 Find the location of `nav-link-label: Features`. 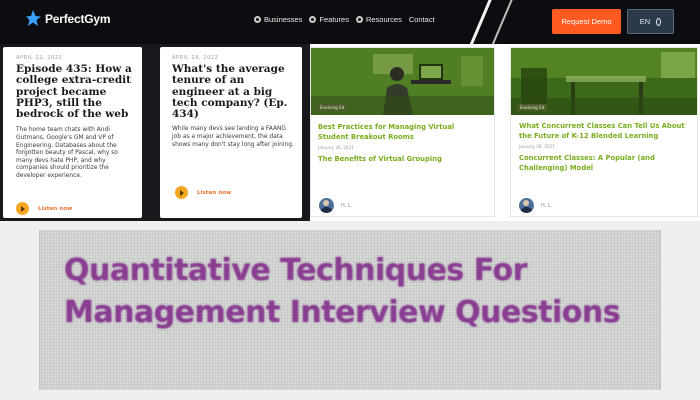

nav-link-label: Features is located at coordinates (334, 19).